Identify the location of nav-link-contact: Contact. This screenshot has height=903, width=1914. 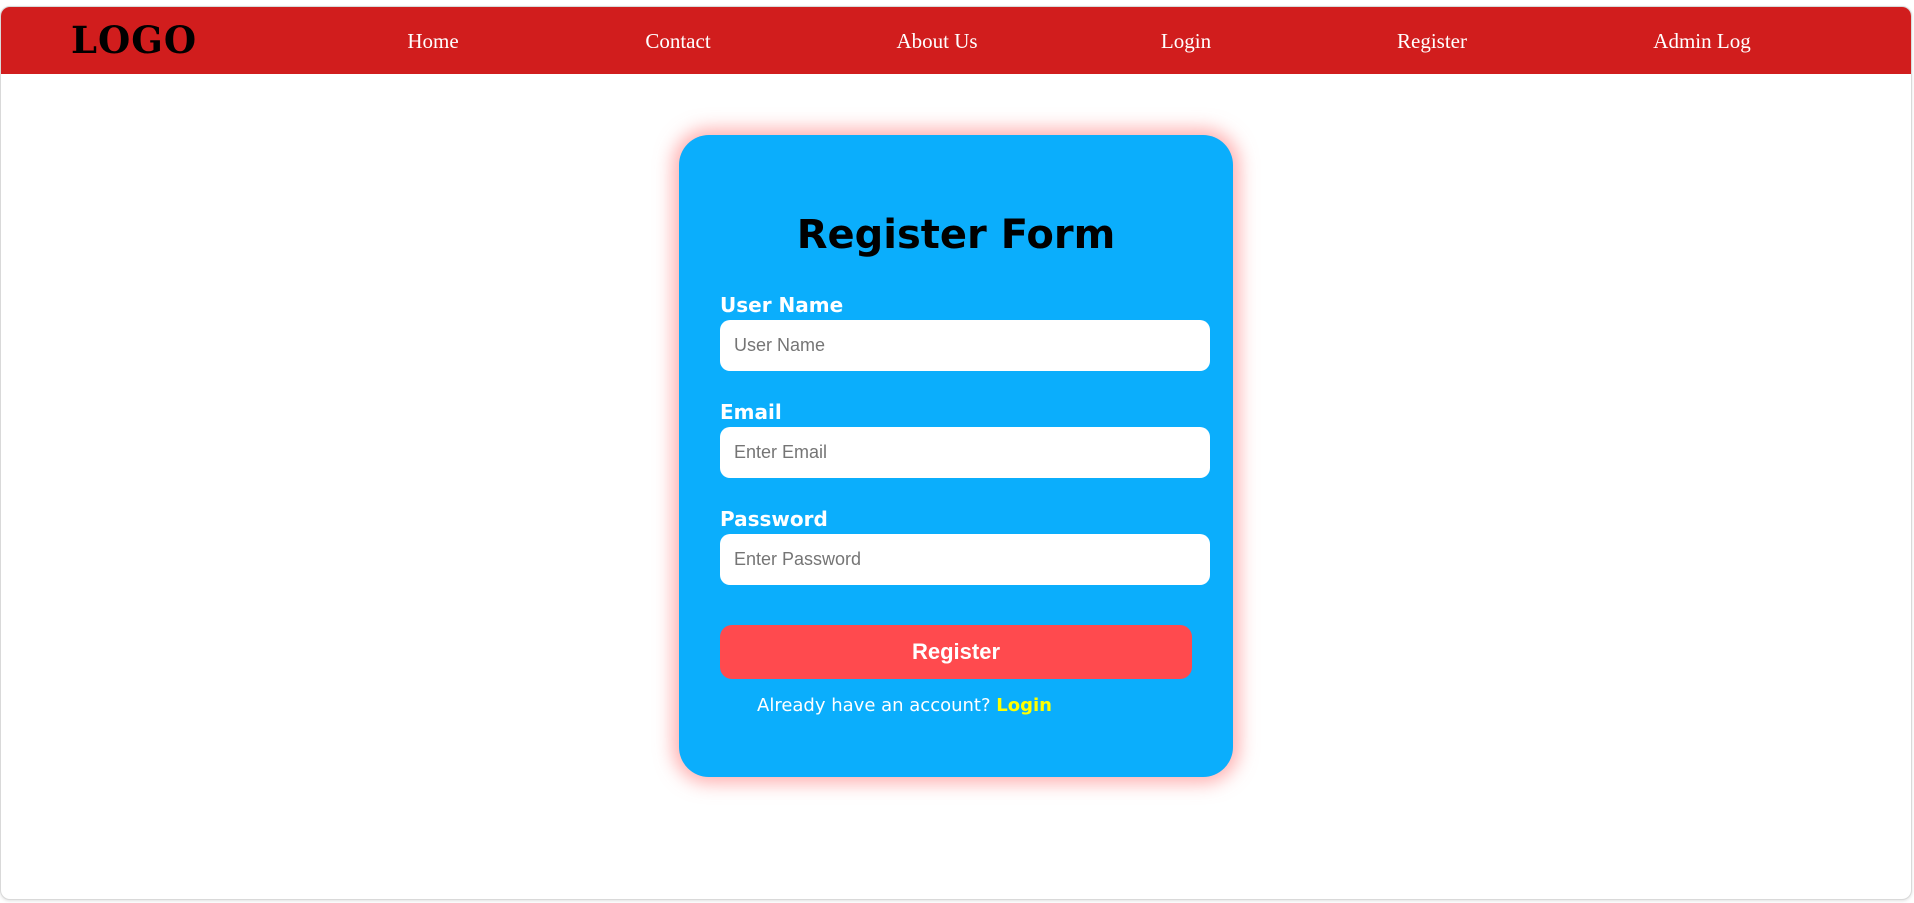
(677, 41).